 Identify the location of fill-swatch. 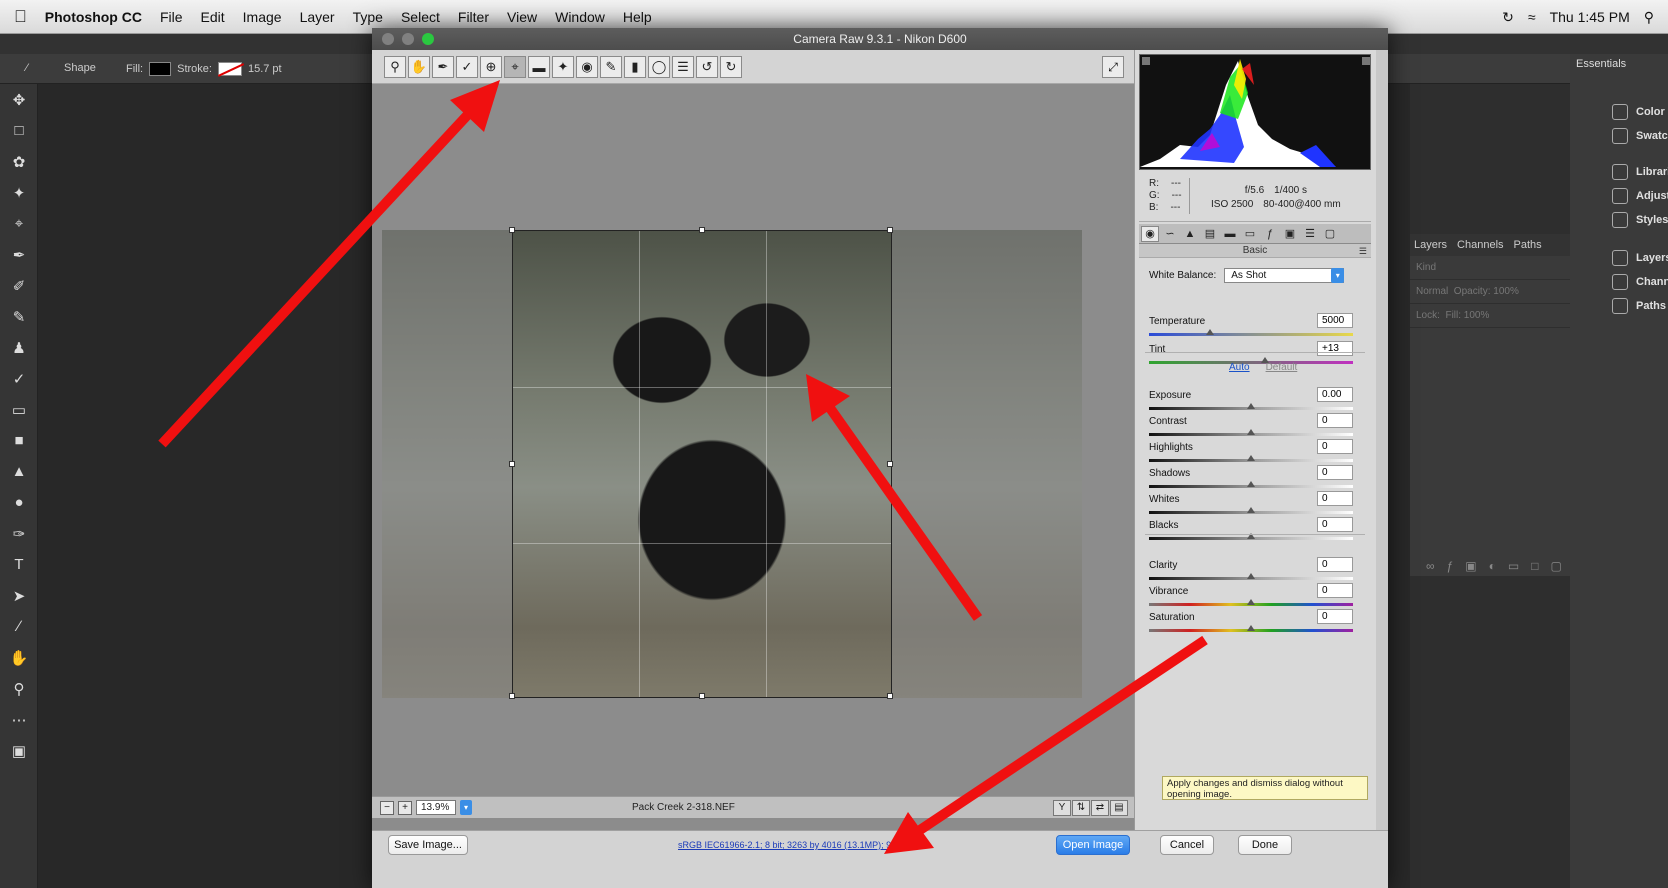
(160, 69).